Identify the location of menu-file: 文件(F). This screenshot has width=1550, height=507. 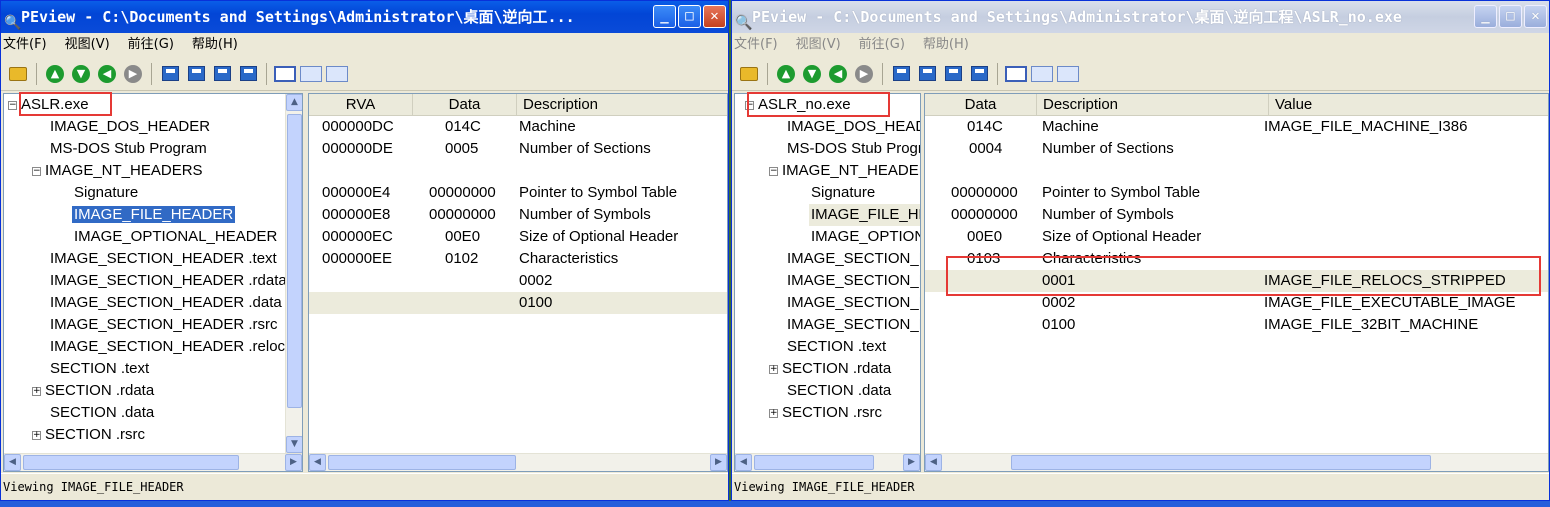
(25, 45).